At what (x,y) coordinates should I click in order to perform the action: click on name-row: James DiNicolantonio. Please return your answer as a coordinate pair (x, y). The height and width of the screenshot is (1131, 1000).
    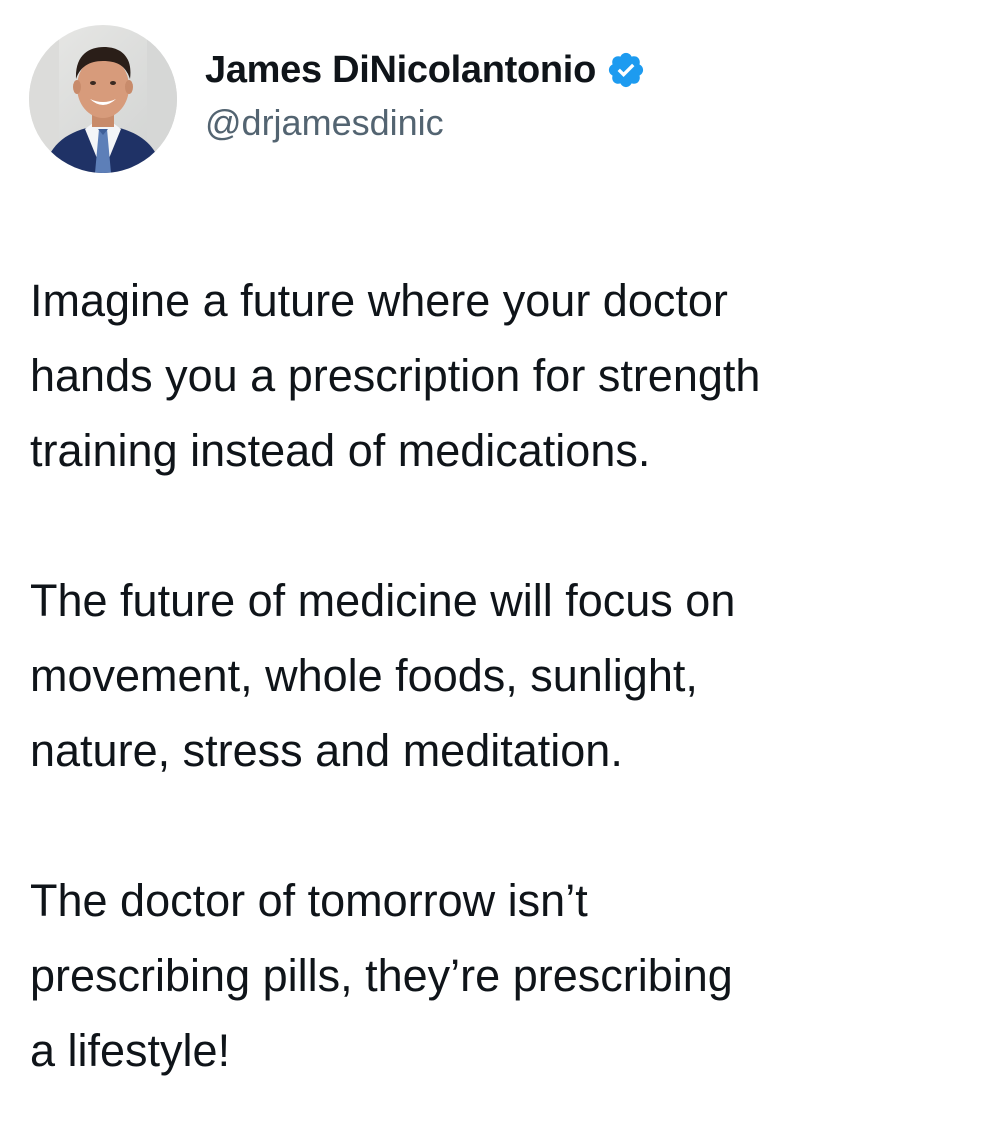
    Looking at the image, I should click on (425, 70).